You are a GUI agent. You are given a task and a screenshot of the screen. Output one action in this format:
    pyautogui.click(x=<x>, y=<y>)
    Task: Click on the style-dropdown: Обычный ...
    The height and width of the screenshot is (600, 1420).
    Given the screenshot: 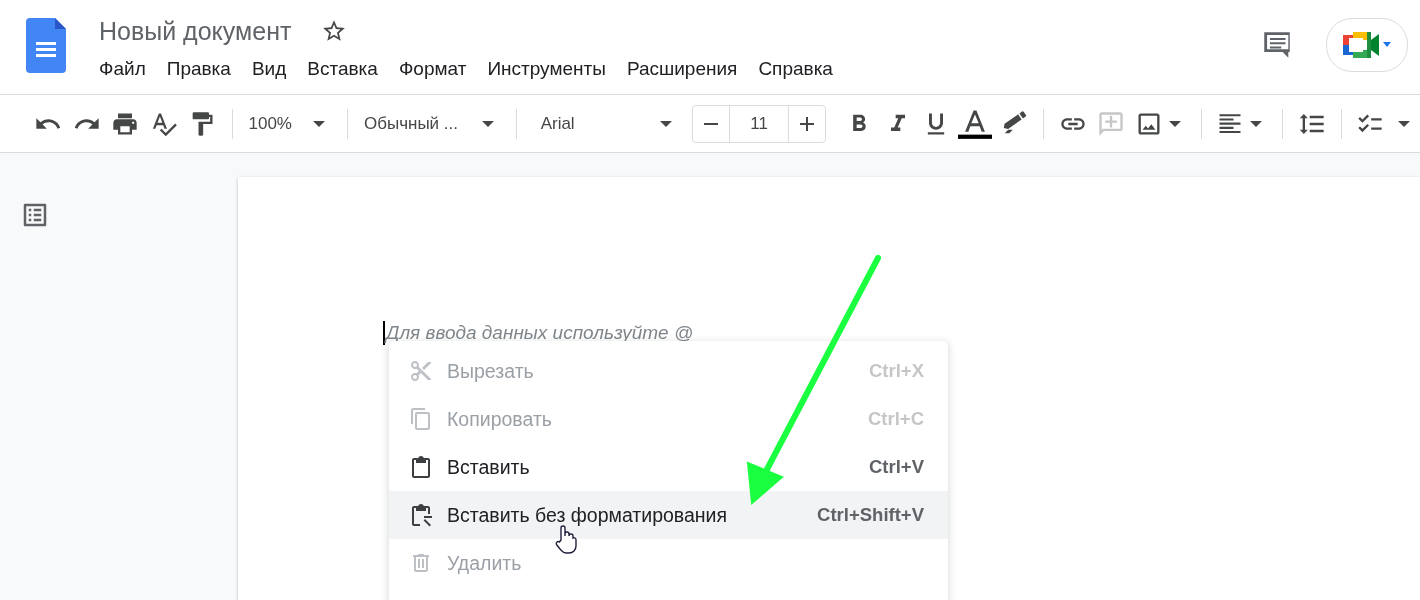 What is the action you would take?
    pyautogui.click(x=431, y=123)
    